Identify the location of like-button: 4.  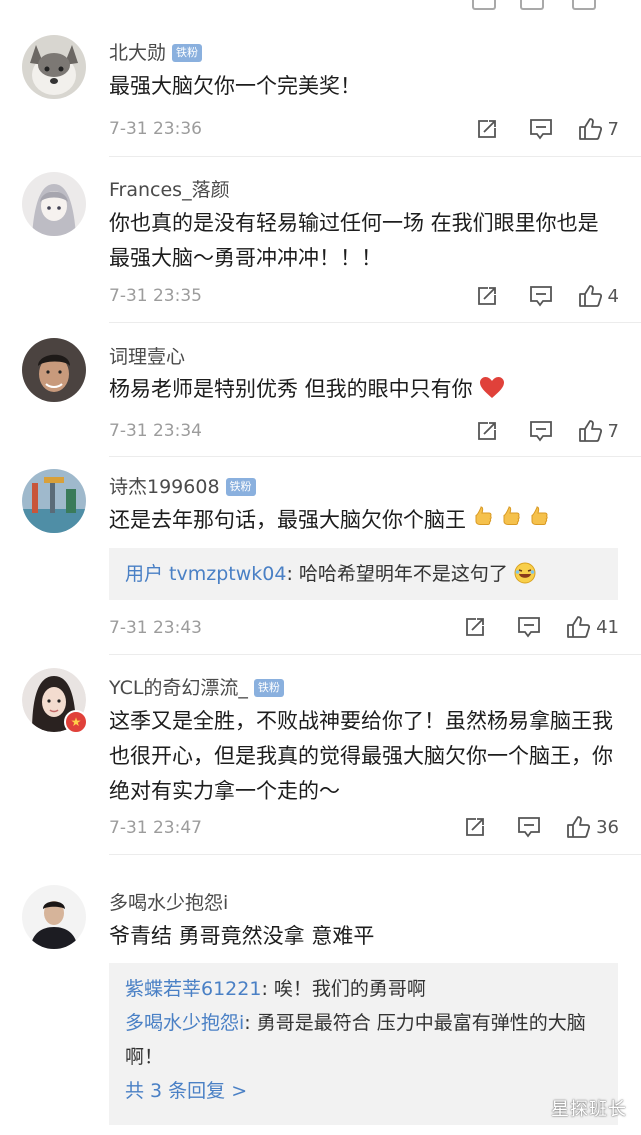
(598, 296).